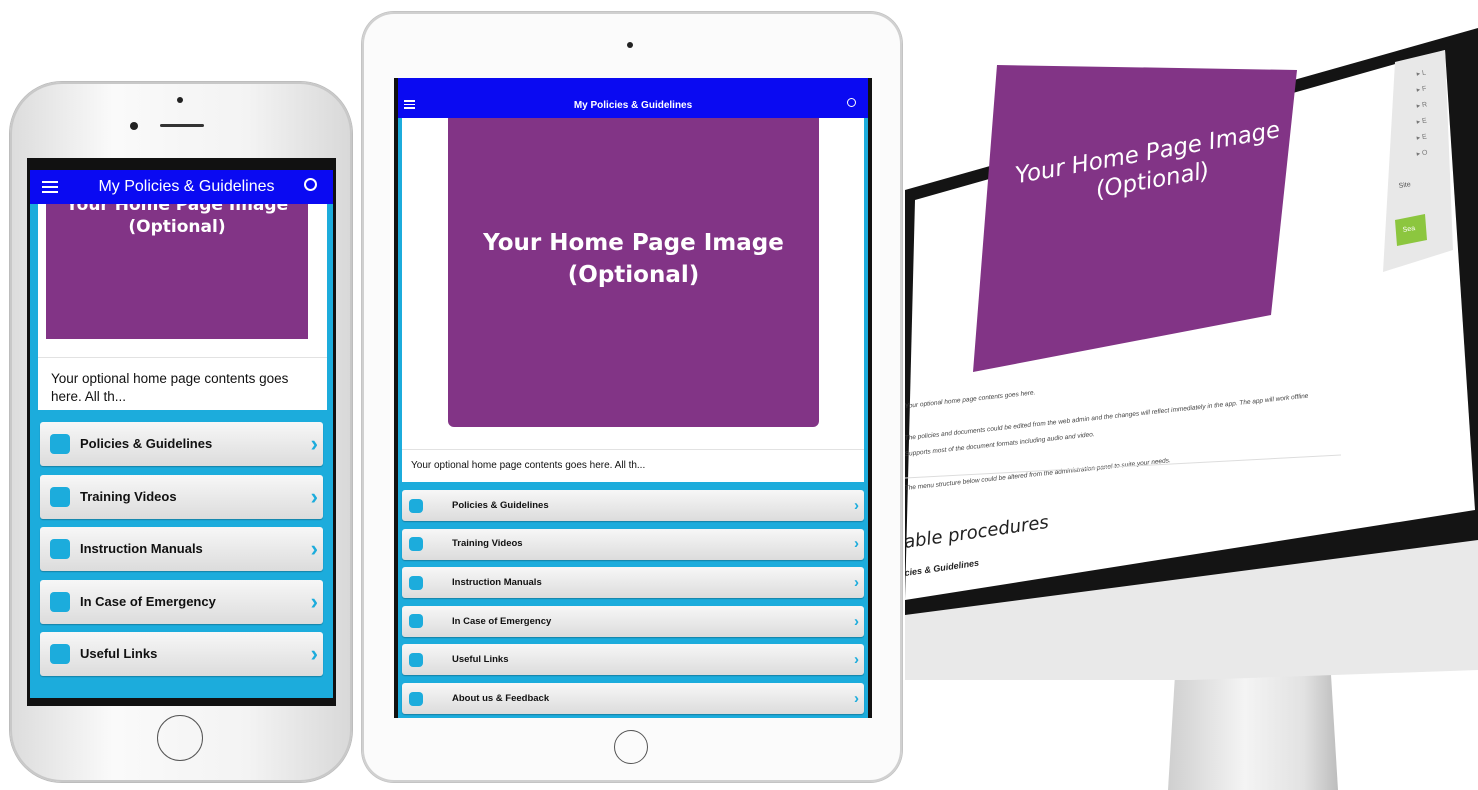  Describe the element at coordinates (633, 698) in the screenshot. I see `menu-item: About us & Feedback ›` at that location.